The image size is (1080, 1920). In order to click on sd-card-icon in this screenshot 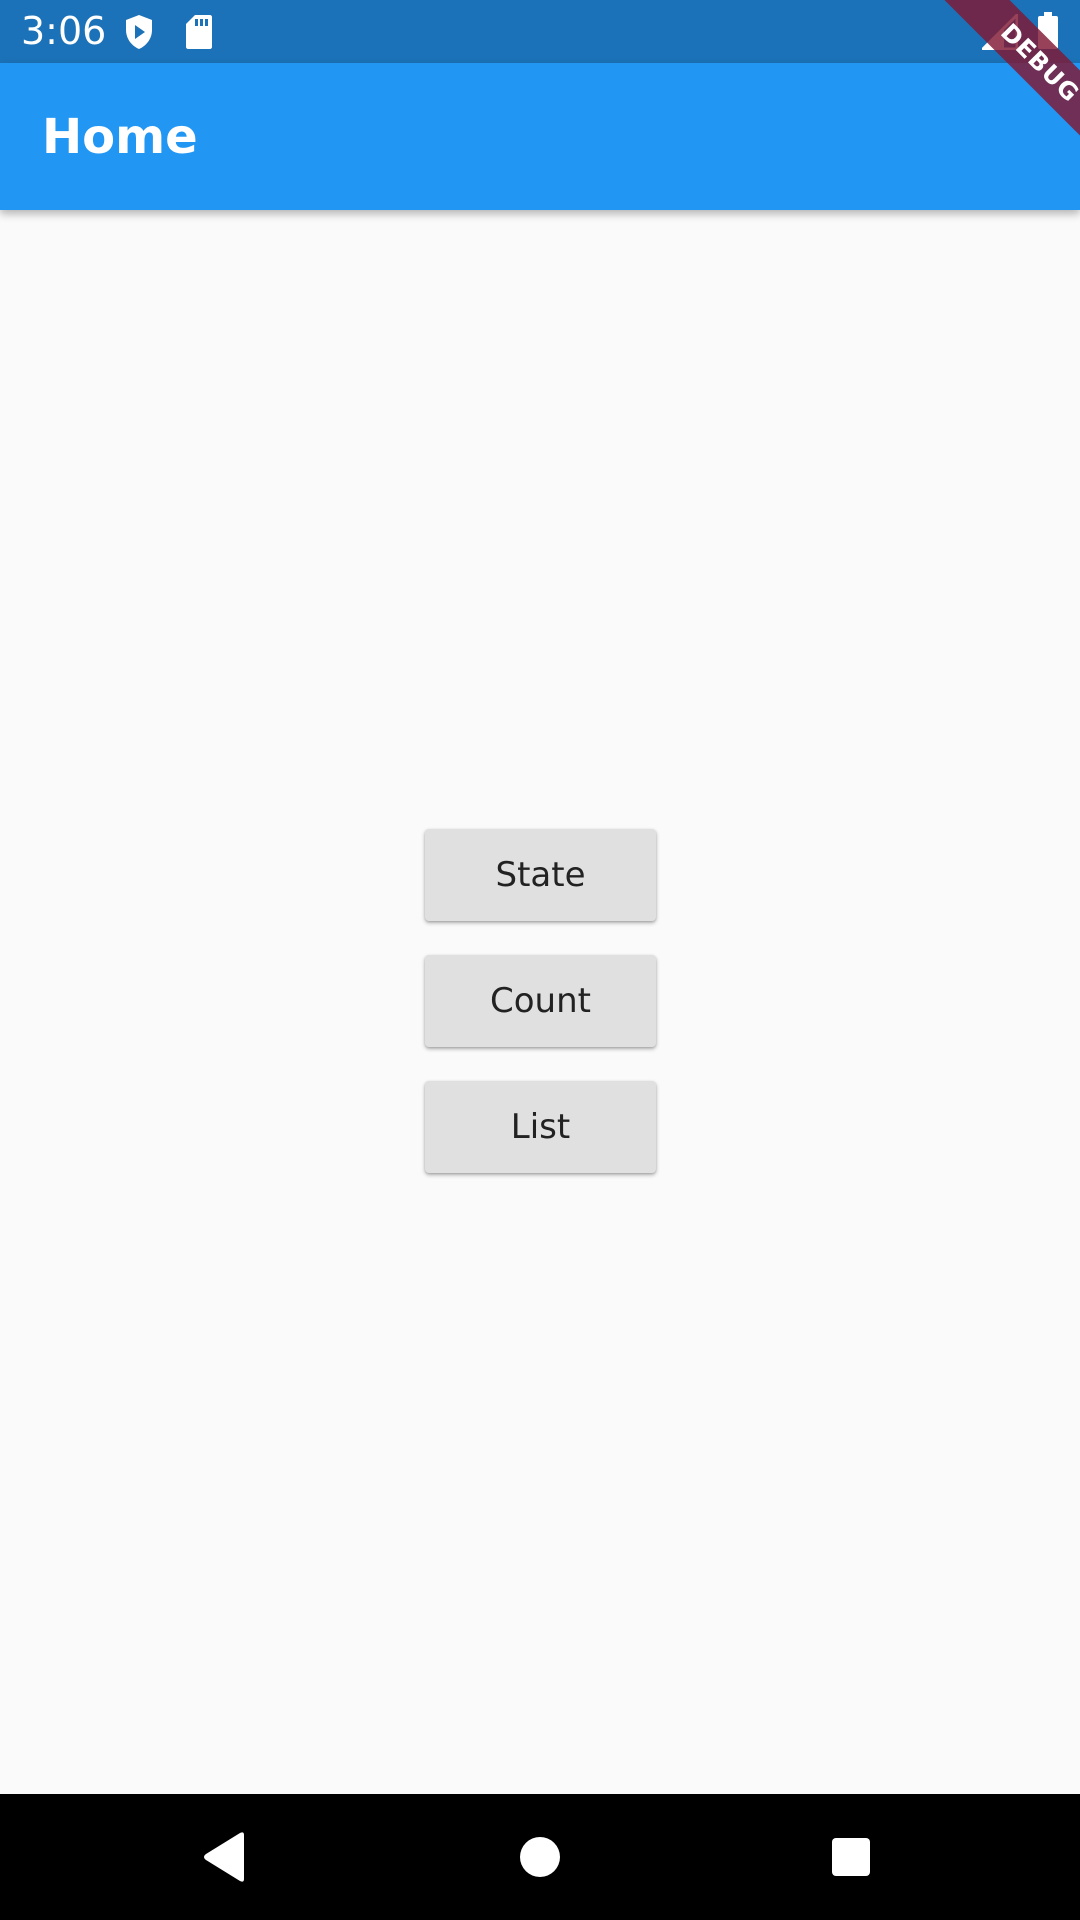, I will do `click(199, 34)`.